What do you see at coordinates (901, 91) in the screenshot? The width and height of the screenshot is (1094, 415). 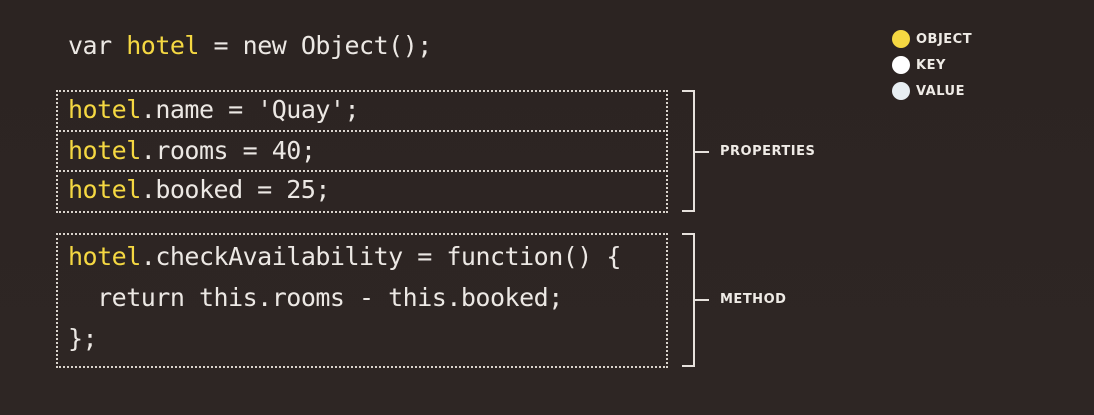 I see `value-color-dot` at bounding box center [901, 91].